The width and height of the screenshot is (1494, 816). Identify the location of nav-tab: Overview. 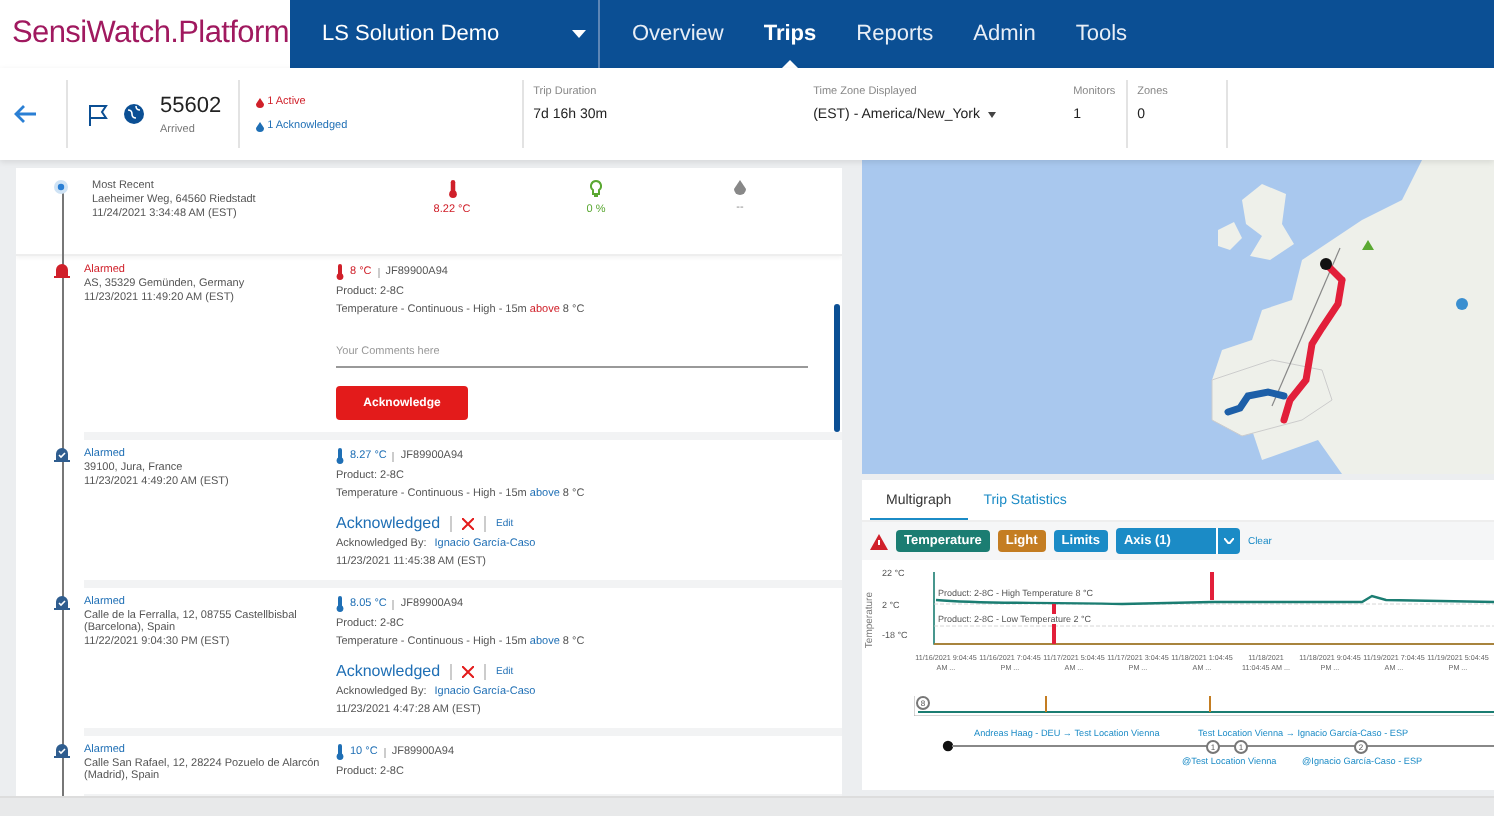
(678, 34).